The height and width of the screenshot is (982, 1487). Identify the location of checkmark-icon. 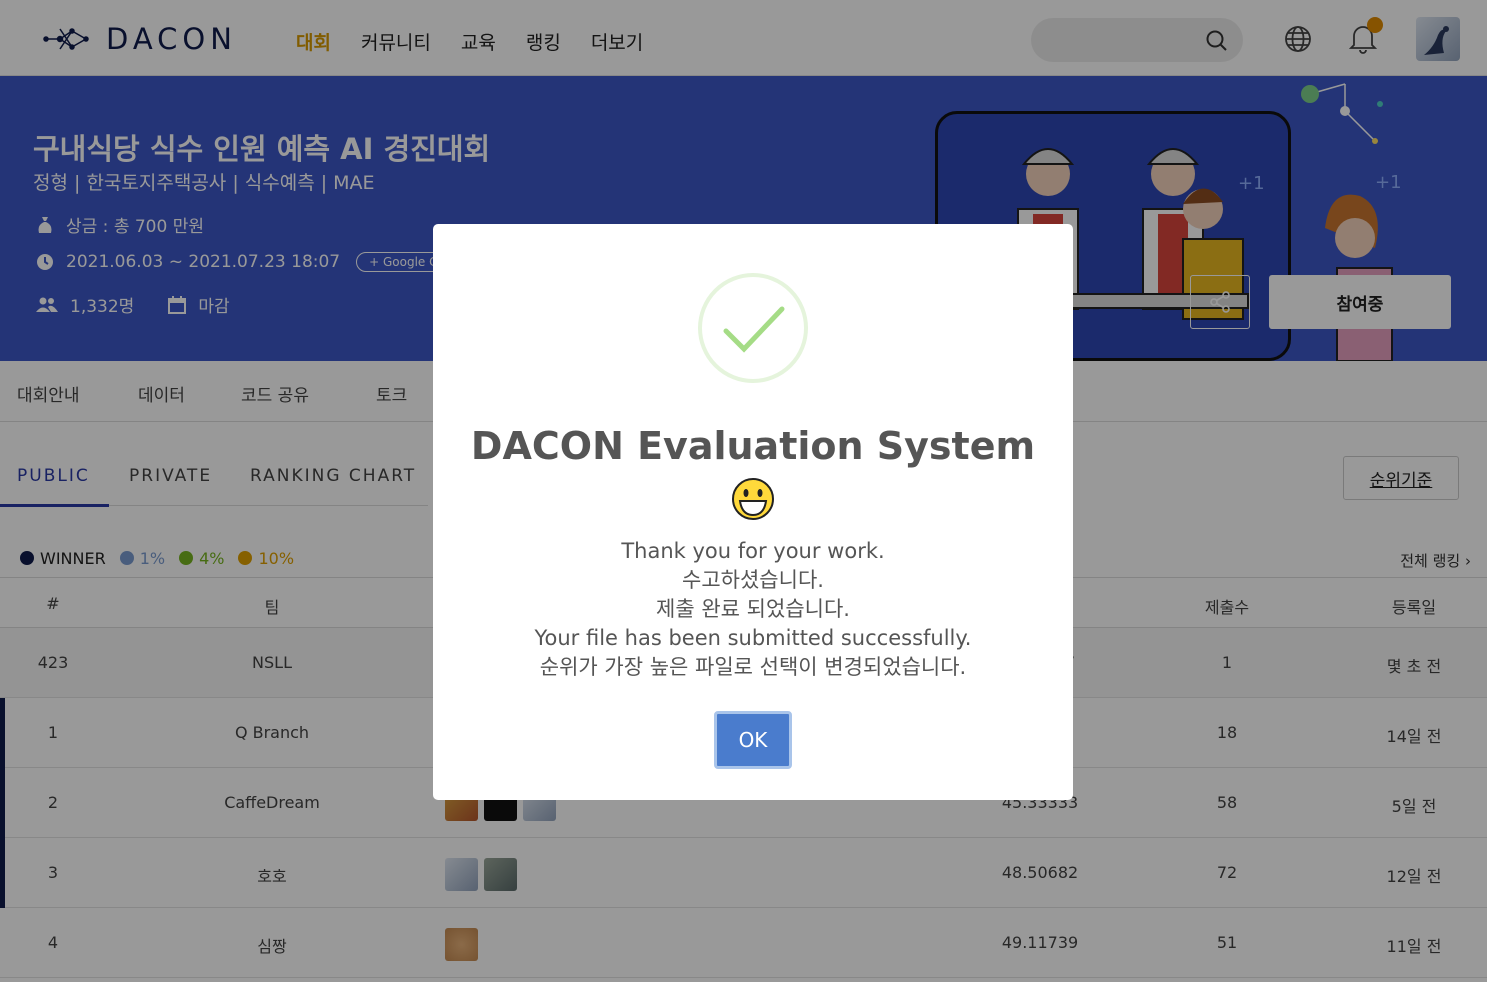
(754, 329).